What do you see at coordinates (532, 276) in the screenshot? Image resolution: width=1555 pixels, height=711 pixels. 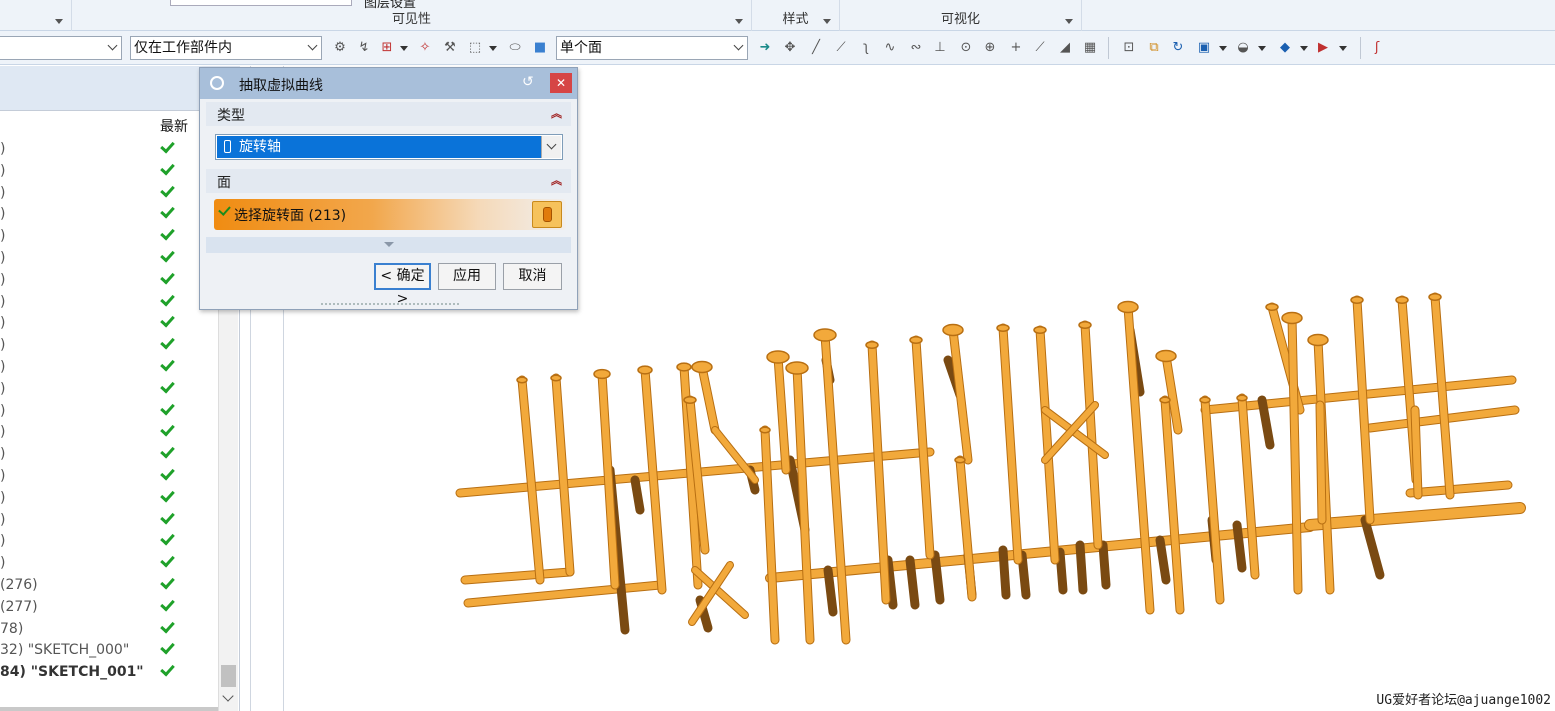 I see `cancel-button: 取消` at bounding box center [532, 276].